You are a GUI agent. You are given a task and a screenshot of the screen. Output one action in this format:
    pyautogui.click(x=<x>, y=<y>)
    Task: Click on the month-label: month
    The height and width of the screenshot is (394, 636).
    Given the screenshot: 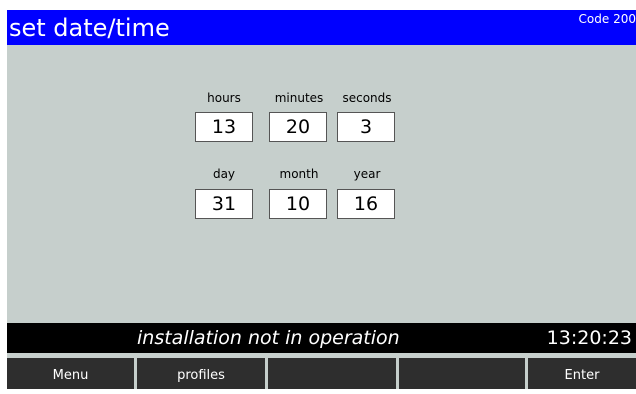 What is the action you would take?
    pyautogui.click(x=299, y=174)
    